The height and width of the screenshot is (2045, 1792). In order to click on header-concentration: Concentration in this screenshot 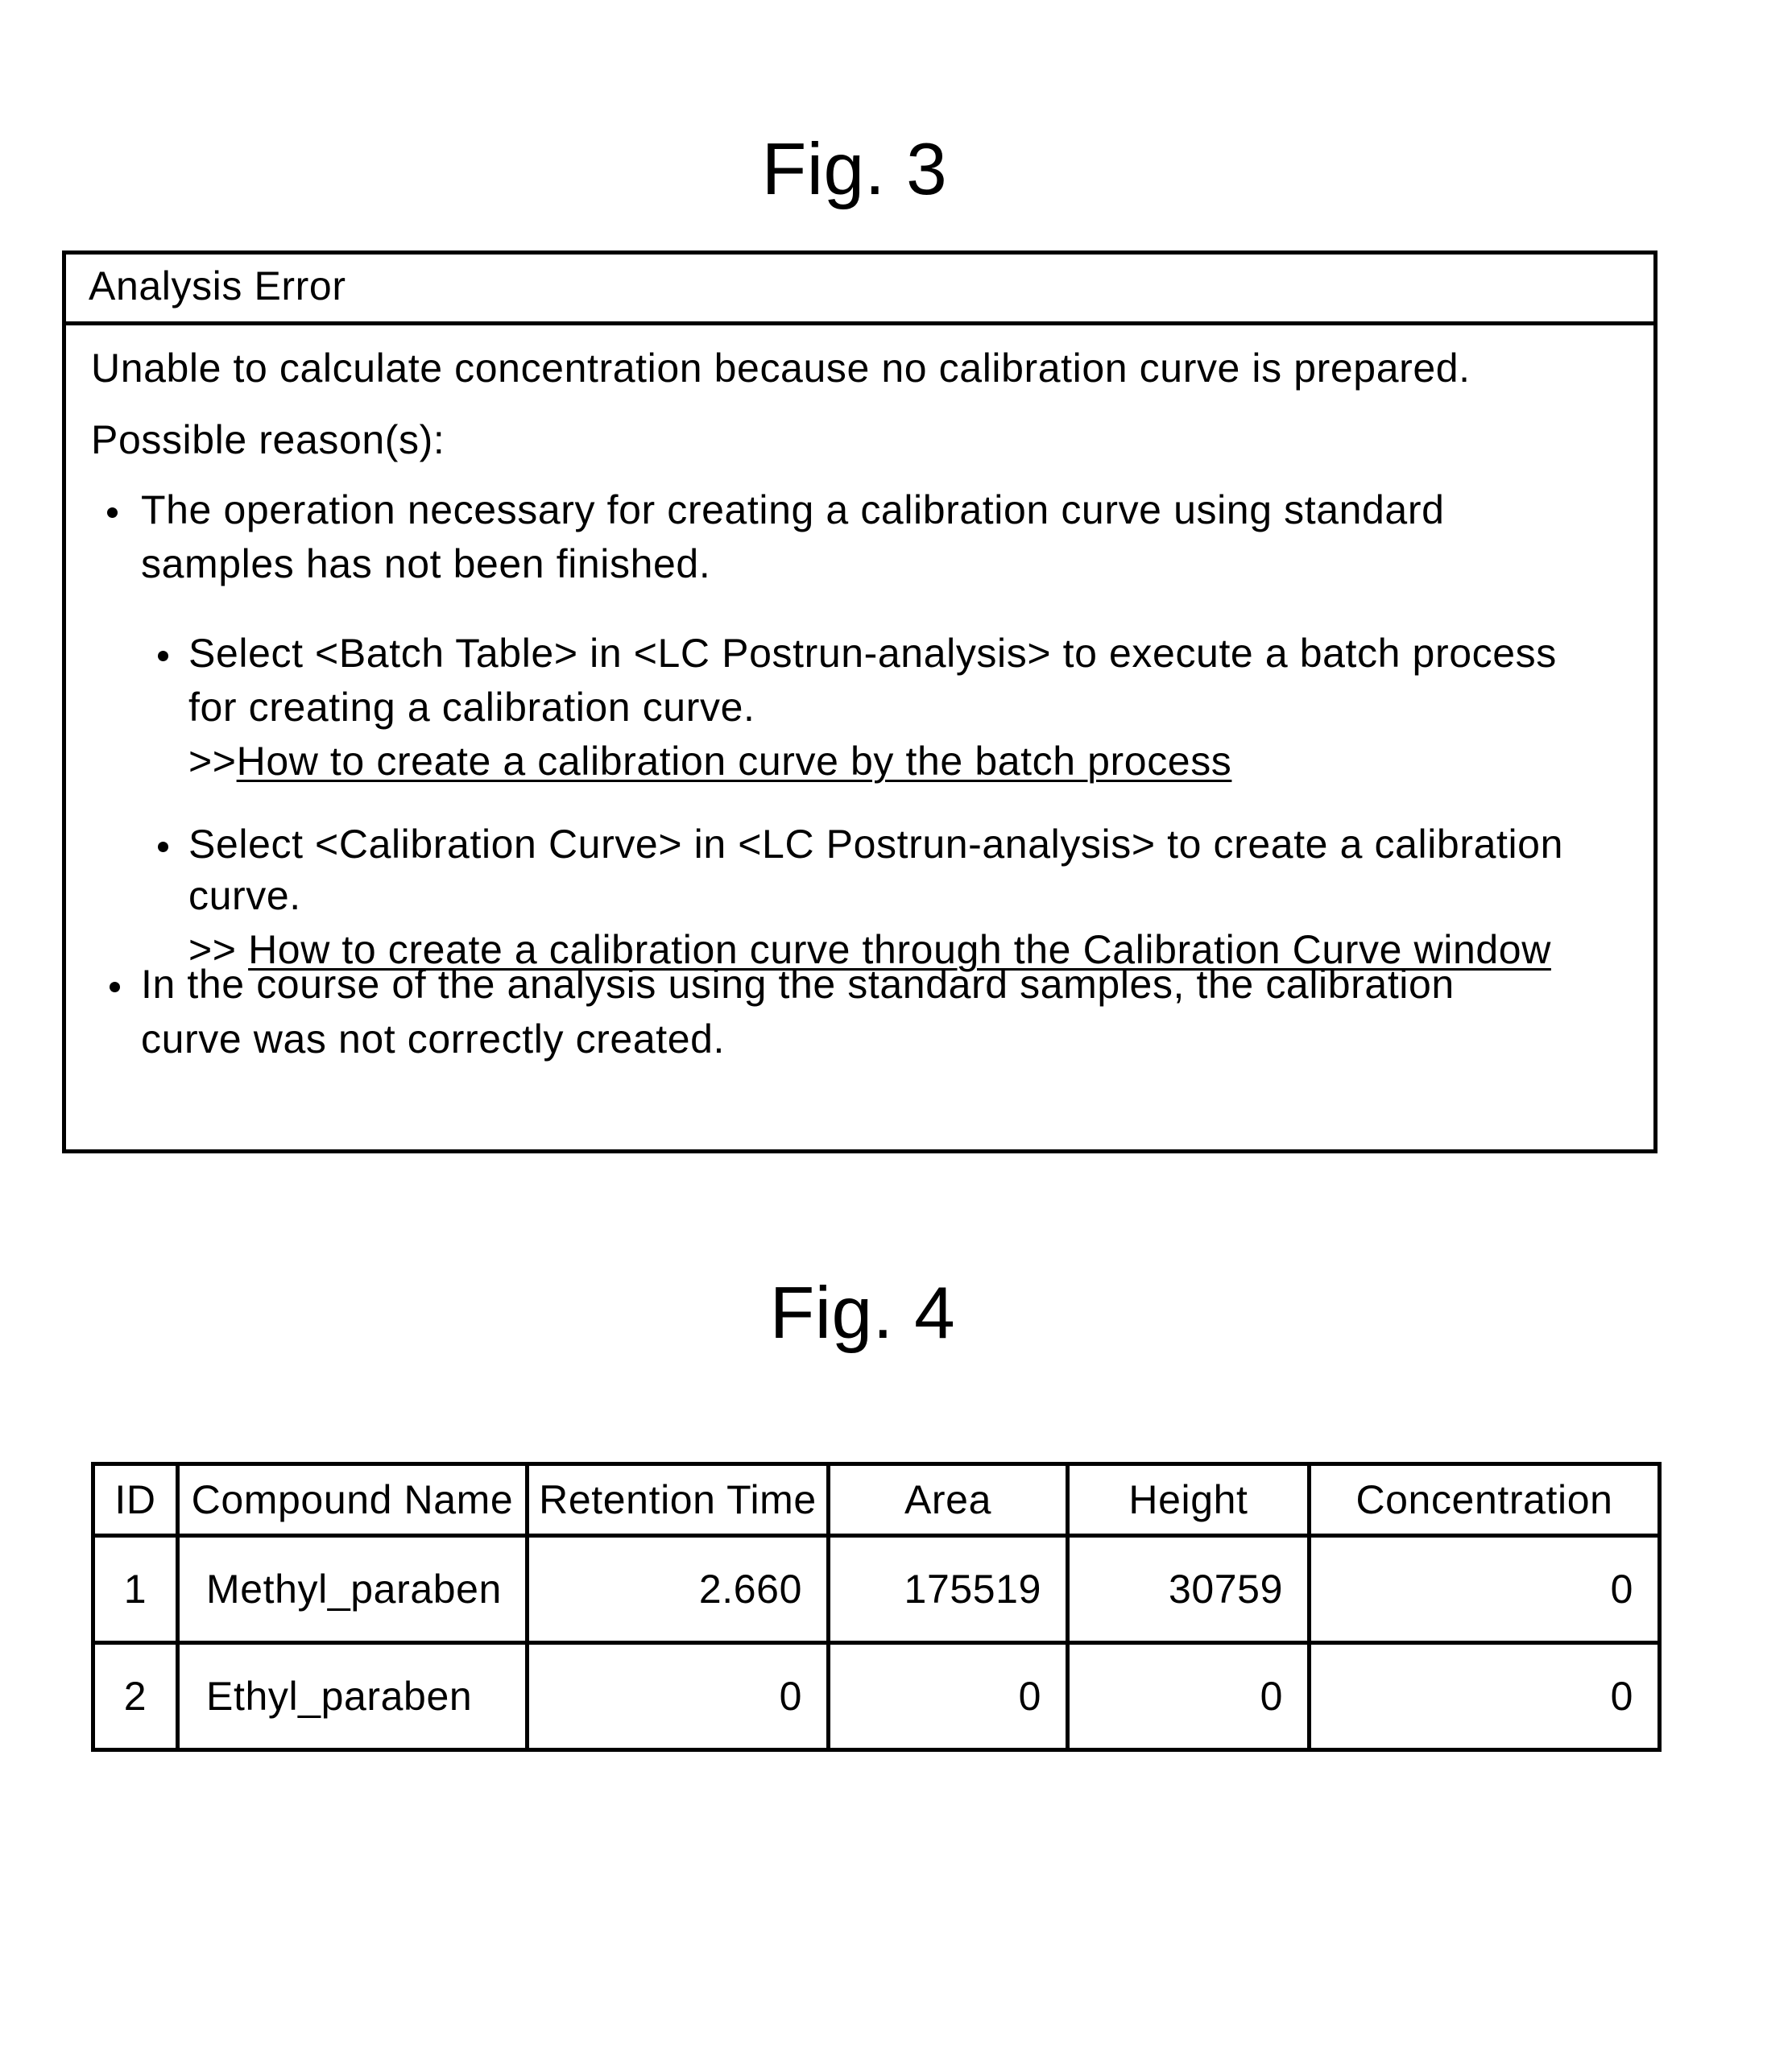, I will do `click(1484, 1500)`.